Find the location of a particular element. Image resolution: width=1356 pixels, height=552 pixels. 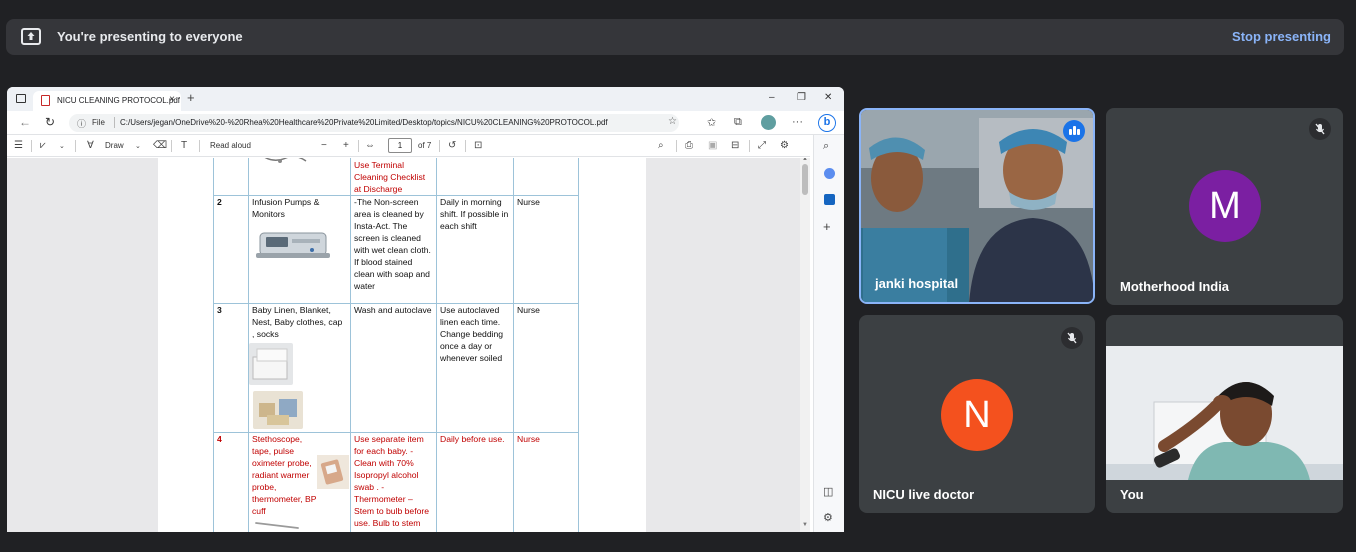

draw-icon: ∀ is located at coordinates (90, 145).